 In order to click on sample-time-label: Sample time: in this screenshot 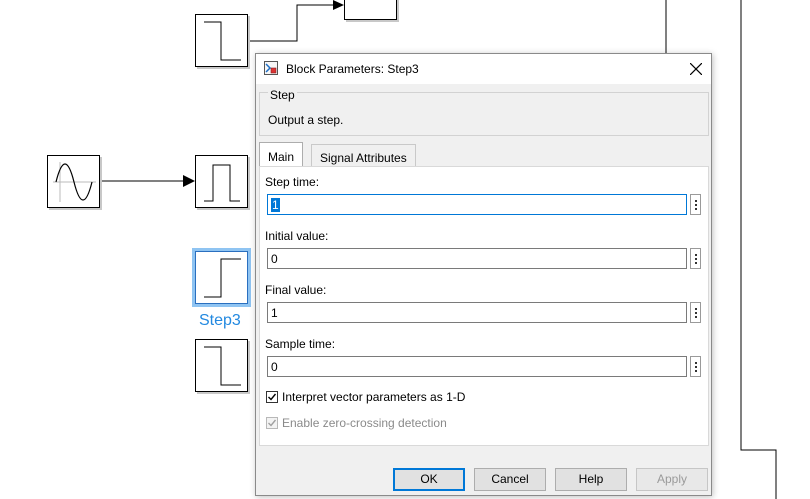, I will do `click(300, 344)`.